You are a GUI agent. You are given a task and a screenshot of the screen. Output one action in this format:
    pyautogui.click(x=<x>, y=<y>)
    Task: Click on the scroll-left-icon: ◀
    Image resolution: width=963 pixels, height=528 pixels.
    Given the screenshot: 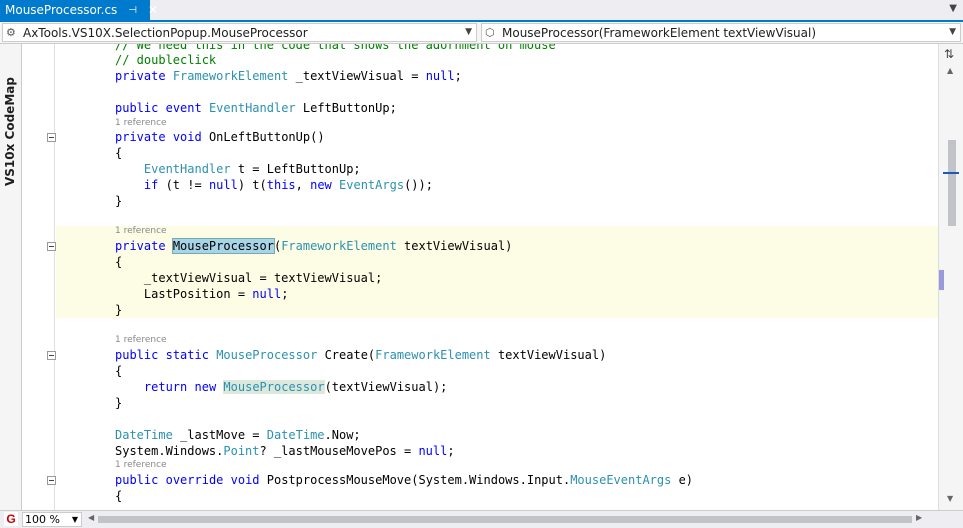 What is the action you would take?
    pyautogui.click(x=91, y=517)
    